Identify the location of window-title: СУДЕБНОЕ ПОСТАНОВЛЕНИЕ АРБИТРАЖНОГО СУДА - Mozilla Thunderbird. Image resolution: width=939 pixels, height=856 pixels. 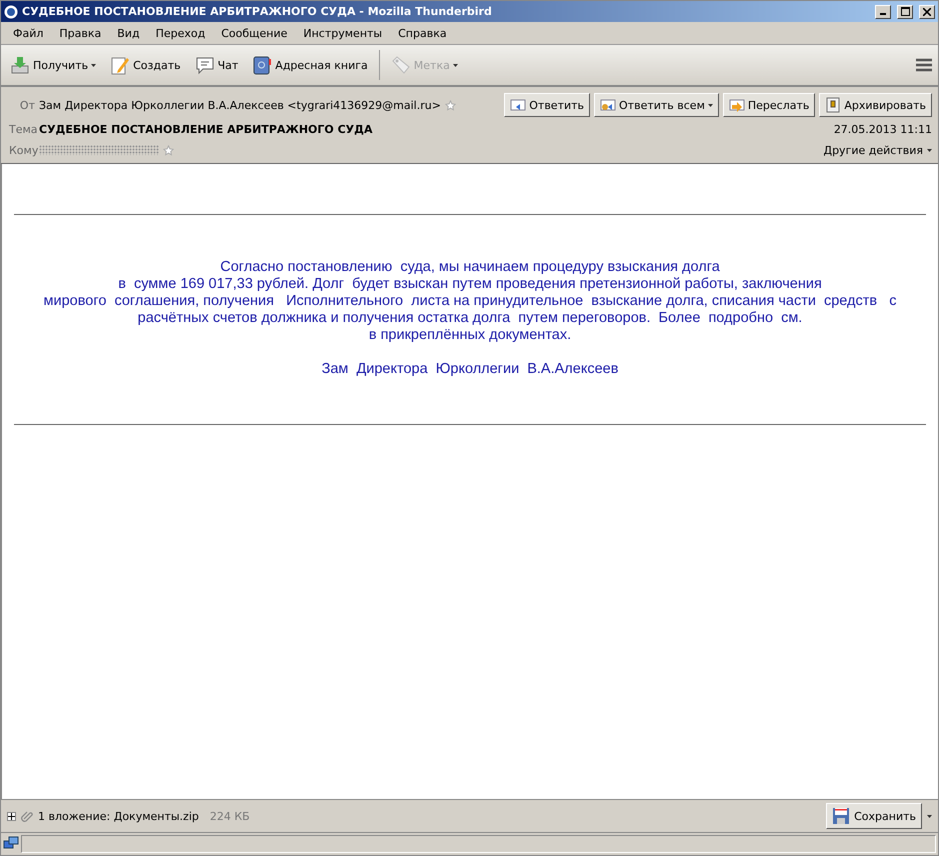
(257, 11).